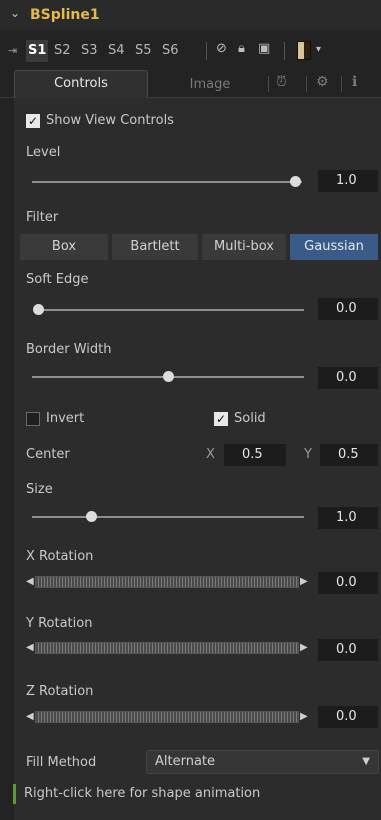 The height and width of the screenshot is (820, 381). What do you see at coordinates (62, 51) in the screenshot?
I see `version-s2: S2` at bounding box center [62, 51].